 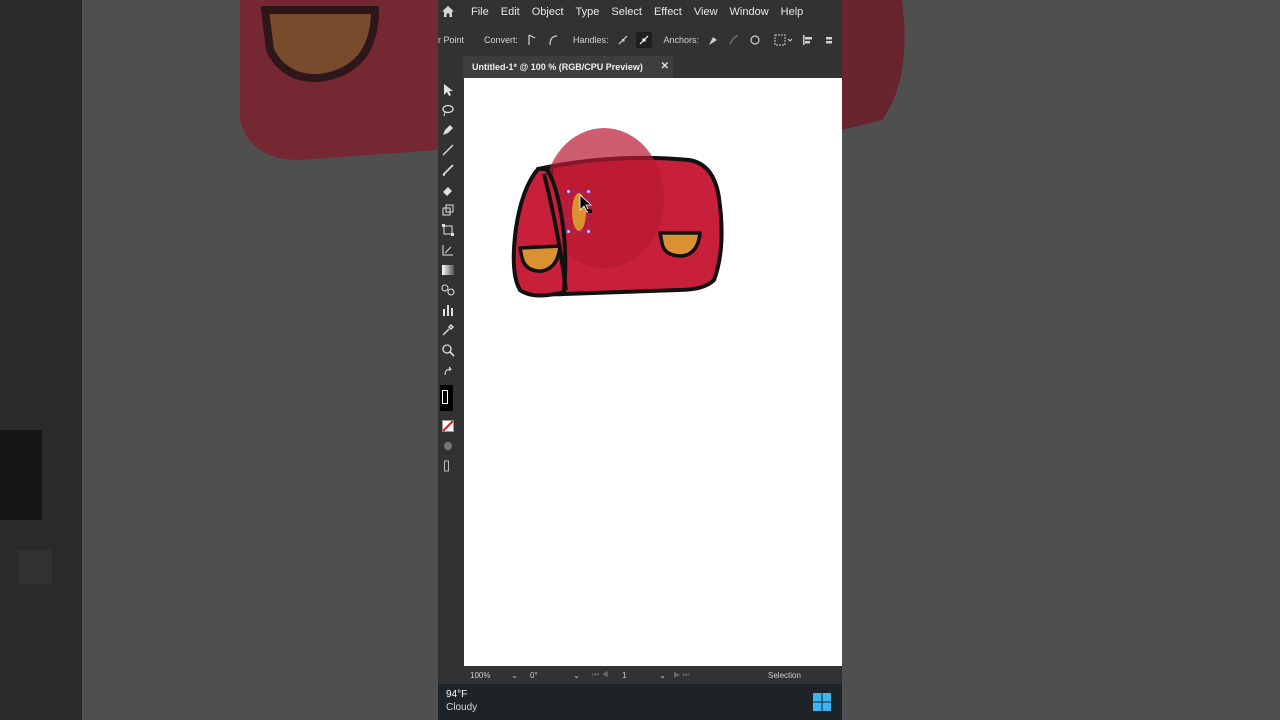 What do you see at coordinates (448, 350) in the screenshot?
I see `zoom-icon` at bounding box center [448, 350].